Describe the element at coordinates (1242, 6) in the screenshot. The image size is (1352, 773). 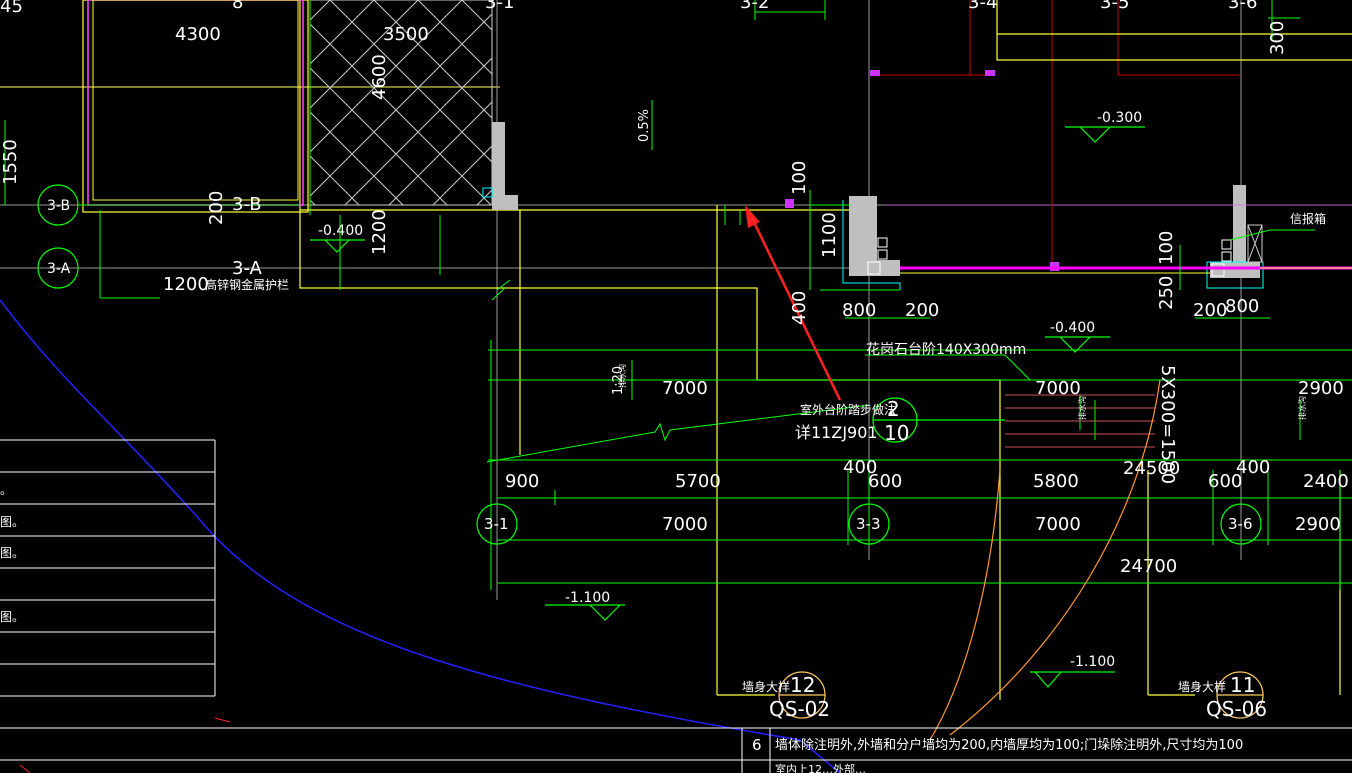
I see `axis-label-3-6: 3-6` at that location.